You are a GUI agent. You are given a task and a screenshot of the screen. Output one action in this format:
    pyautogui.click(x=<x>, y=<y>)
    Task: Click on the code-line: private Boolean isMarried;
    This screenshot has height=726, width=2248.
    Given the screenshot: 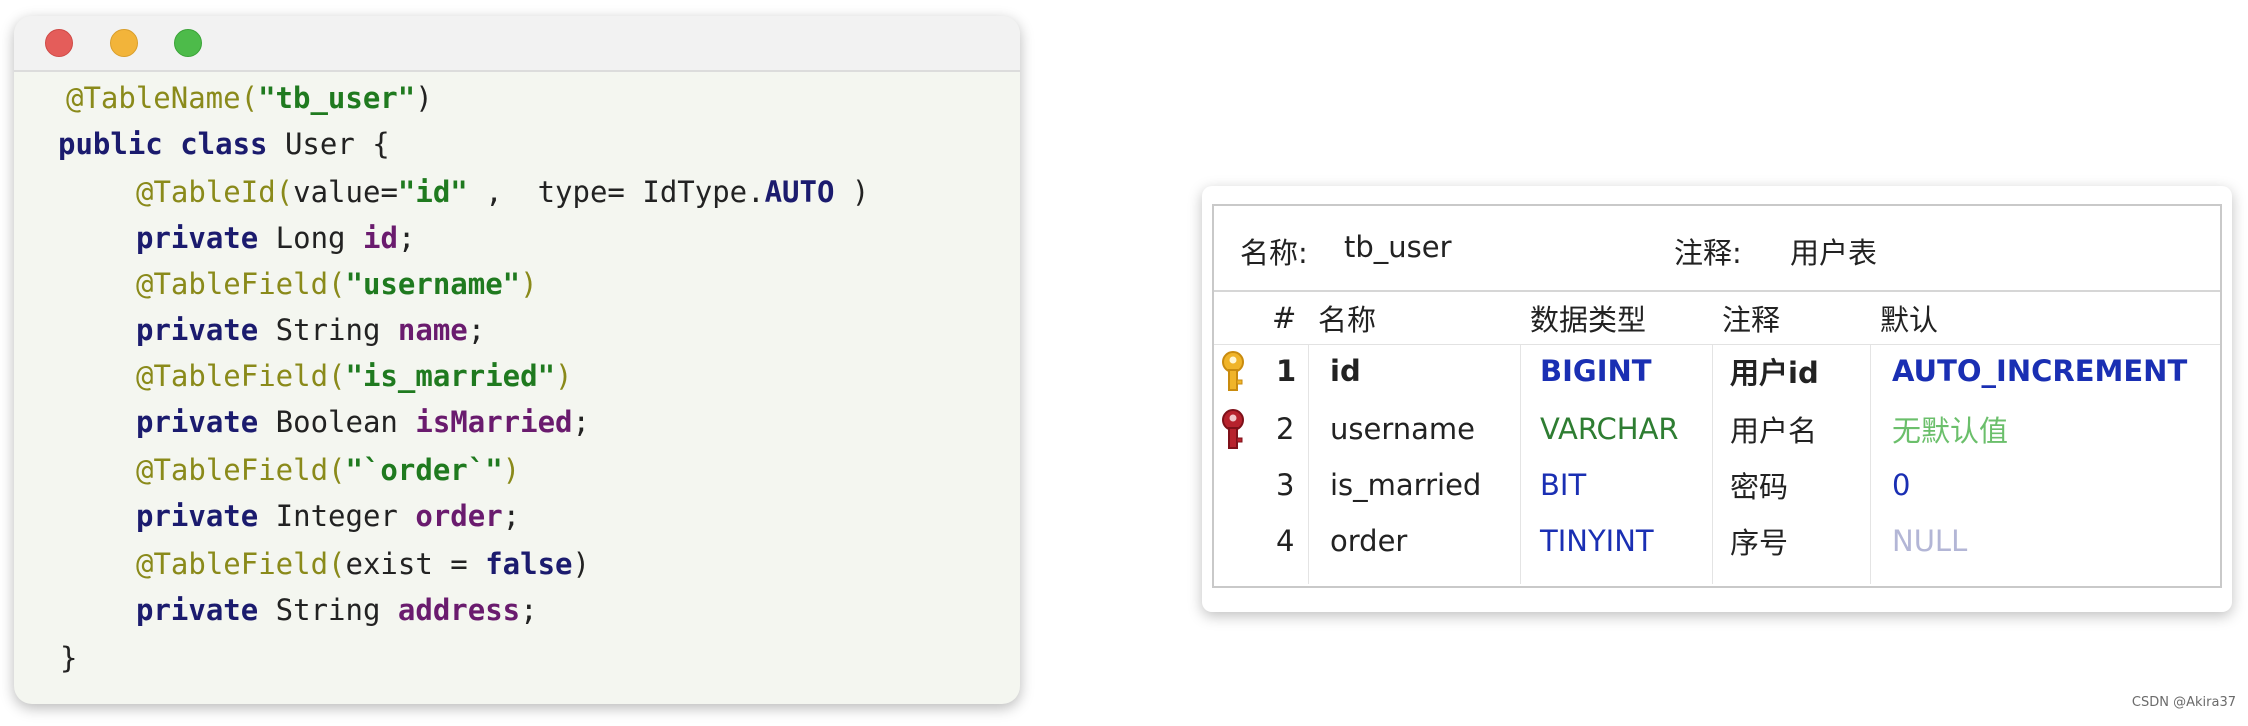 What is the action you would take?
    pyautogui.click(x=363, y=422)
    